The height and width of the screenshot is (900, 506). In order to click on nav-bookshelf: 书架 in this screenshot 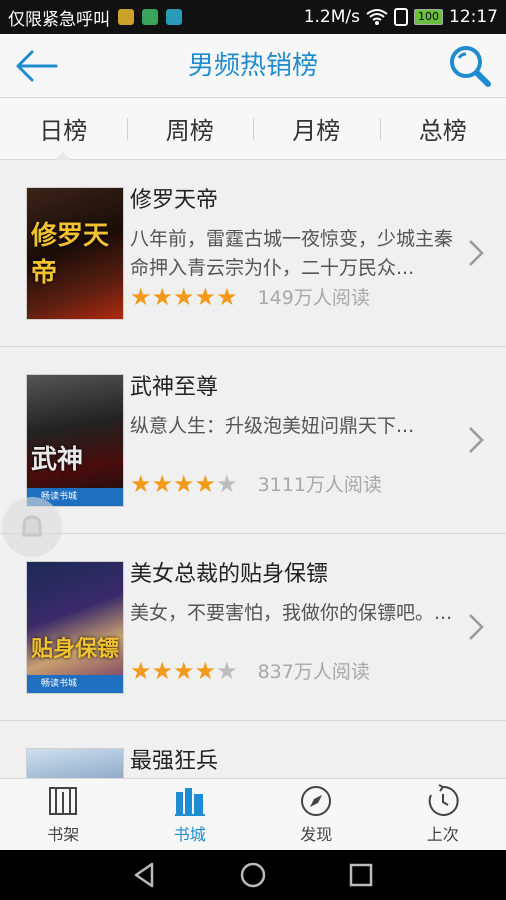, I will do `click(63, 814)`.